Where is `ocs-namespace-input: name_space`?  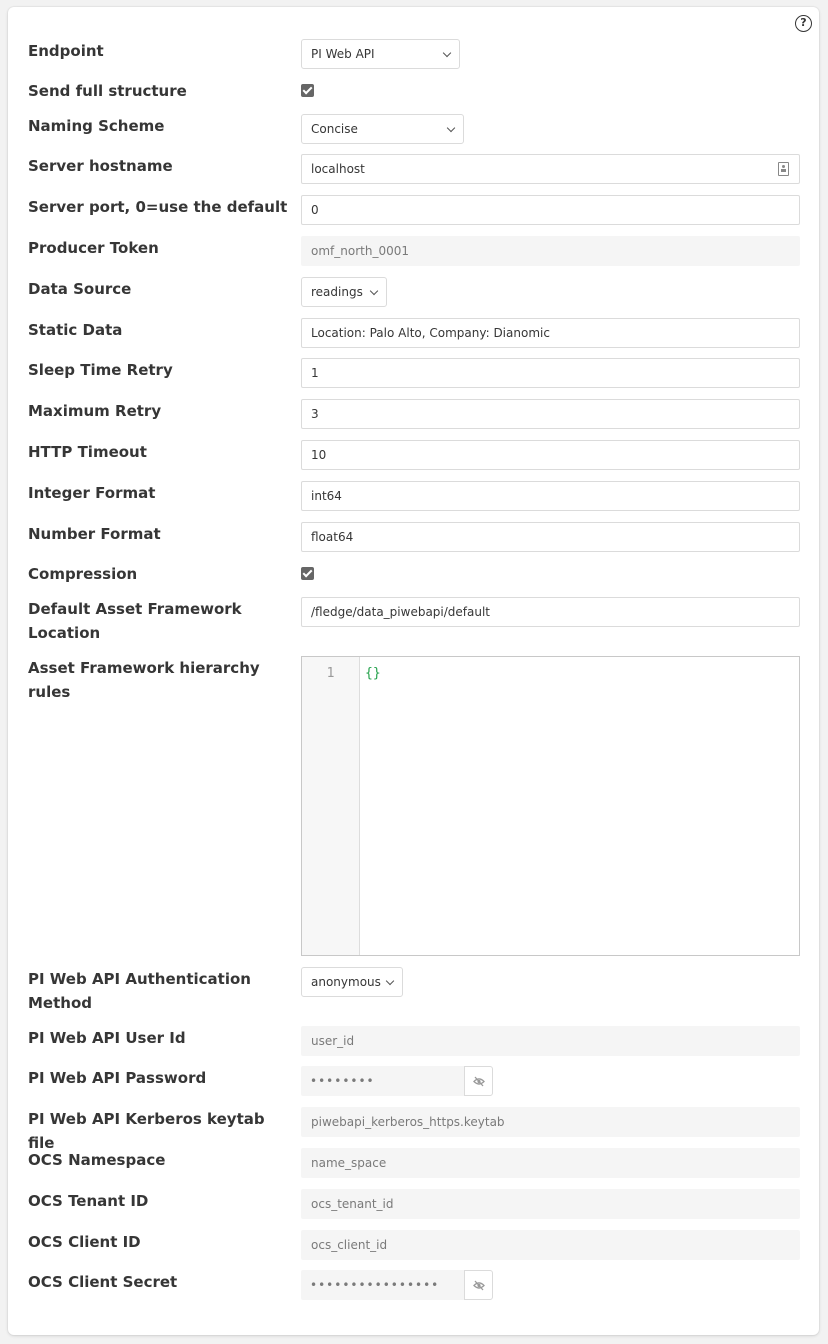 ocs-namespace-input: name_space is located at coordinates (550, 1163).